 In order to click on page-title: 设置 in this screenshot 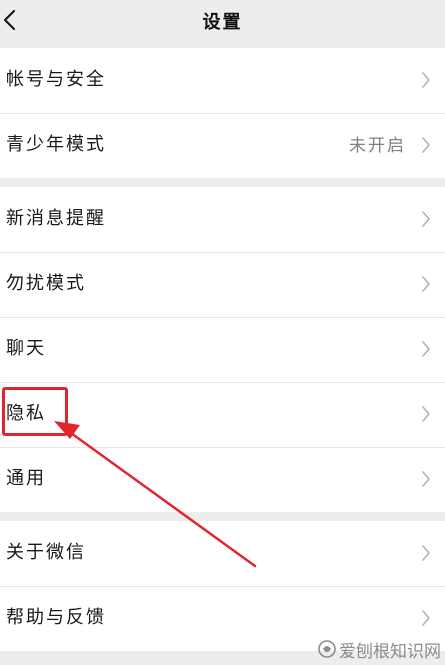, I will do `click(222, 22)`.